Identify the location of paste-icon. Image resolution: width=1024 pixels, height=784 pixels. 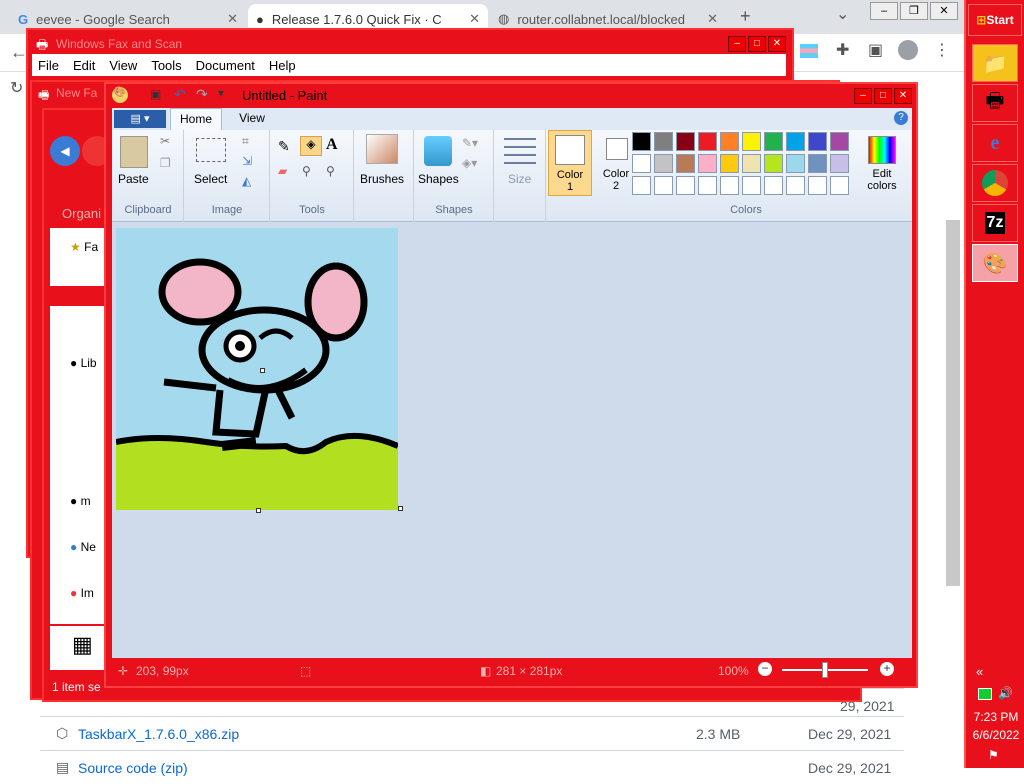
(134, 152).